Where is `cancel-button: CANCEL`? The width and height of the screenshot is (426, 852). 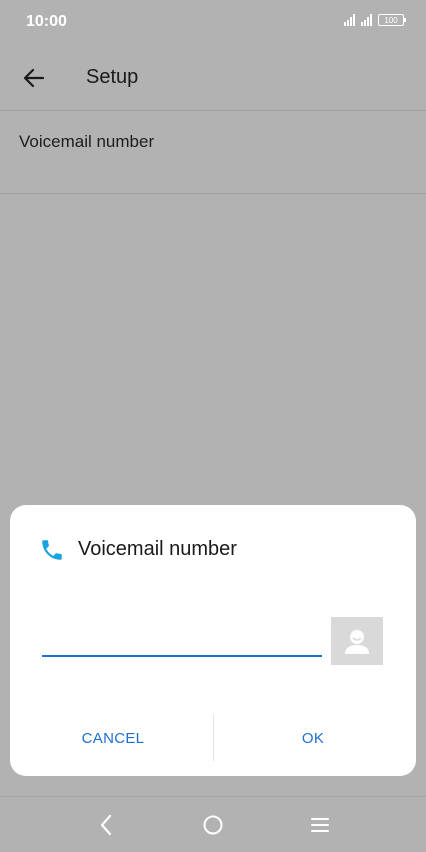 cancel-button: CANCEL is located at coordinates (113, 739).